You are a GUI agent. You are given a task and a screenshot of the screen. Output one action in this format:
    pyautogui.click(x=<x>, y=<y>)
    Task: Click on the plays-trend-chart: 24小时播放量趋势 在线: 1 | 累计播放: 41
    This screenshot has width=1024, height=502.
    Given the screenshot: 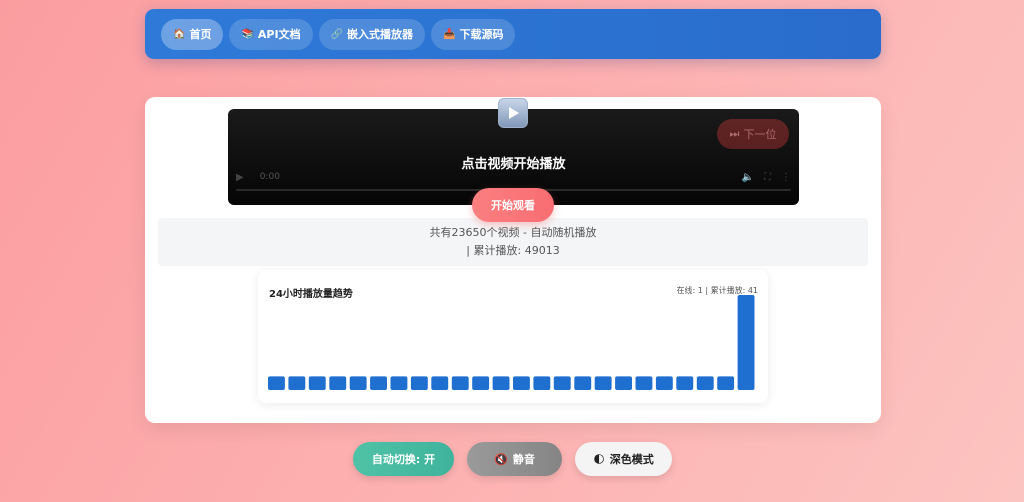 What is the action you would take?
    pyautogui.click(x=513, y=336)
    